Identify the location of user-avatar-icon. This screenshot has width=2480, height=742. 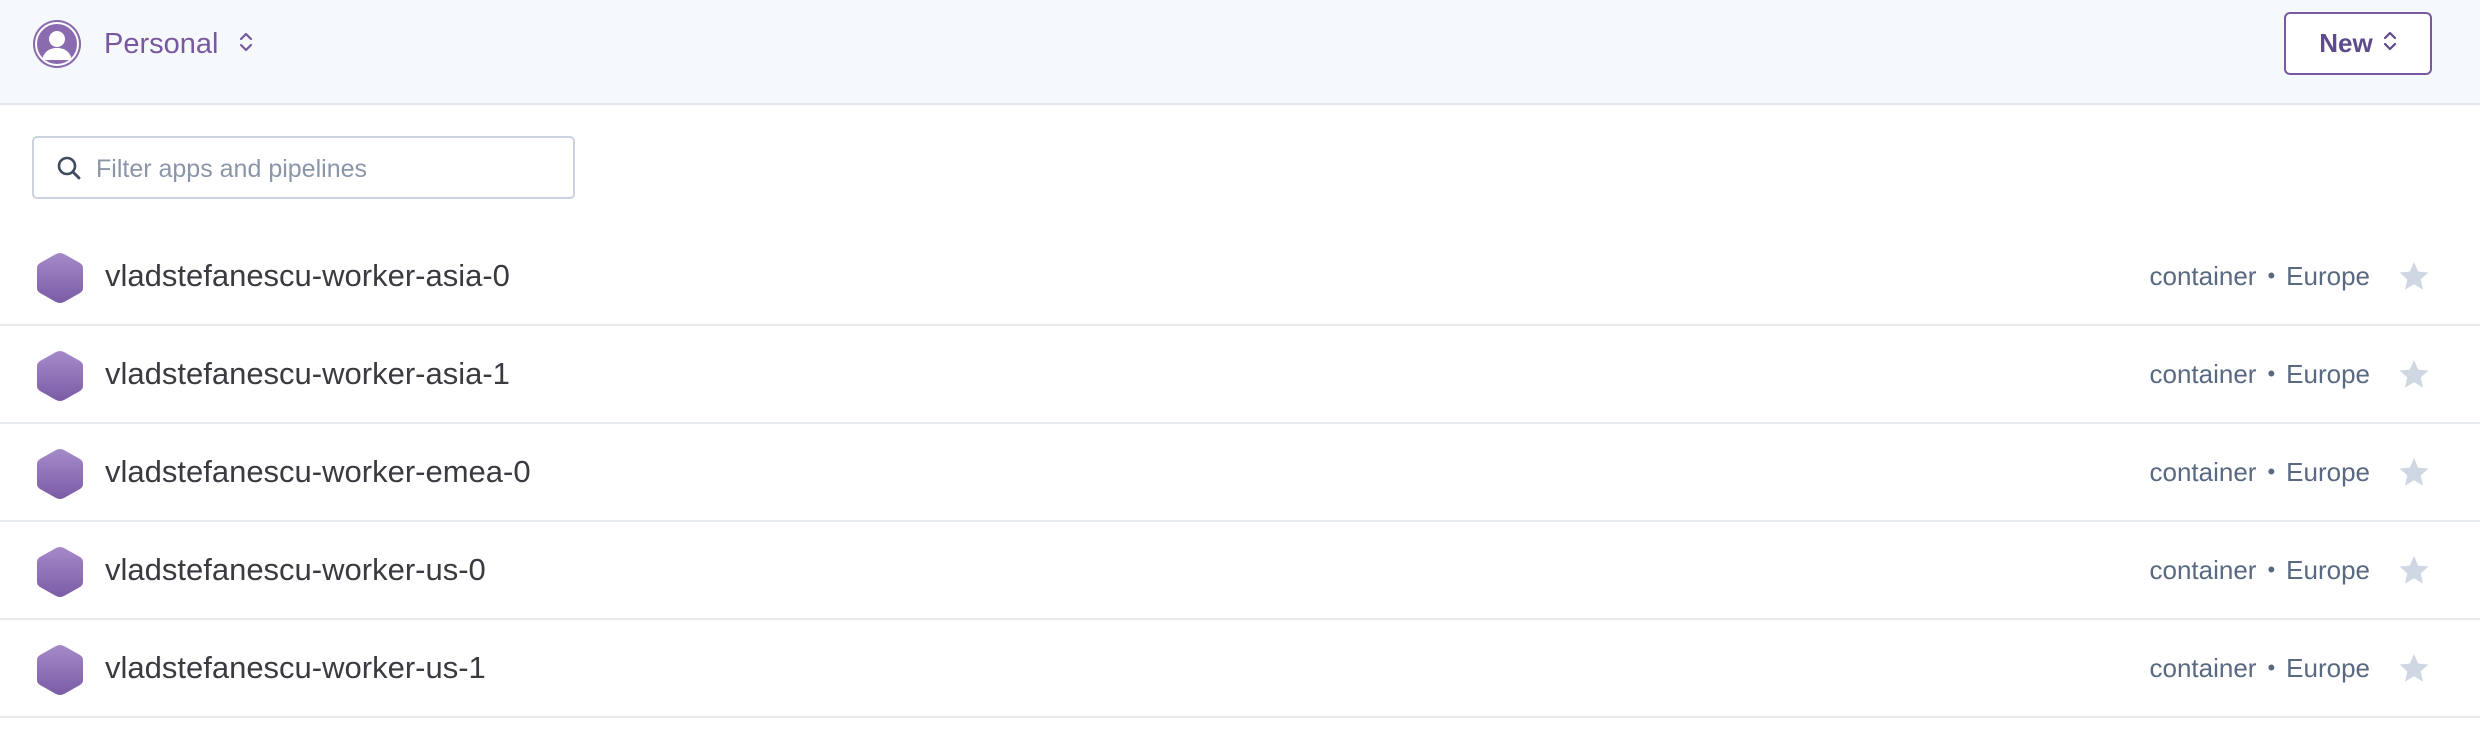
(57, 44).